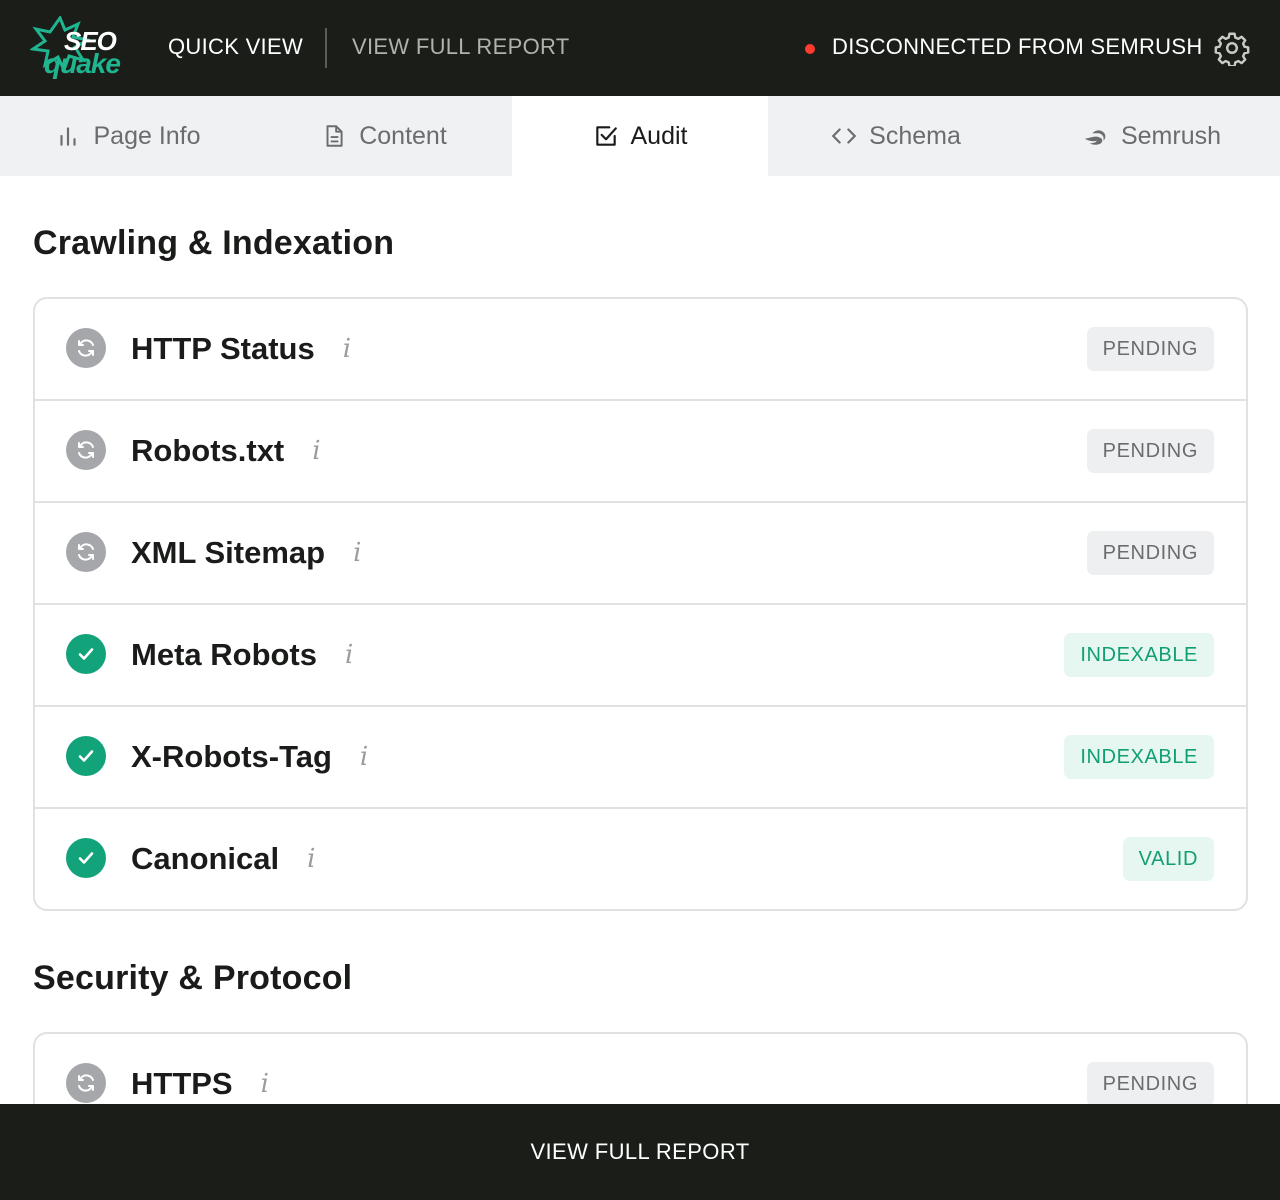 The height and width of the screenshot is (1200, 1280). What do you see at coordinates (208, 450) in the screenshot?
I see `audit-row-label: Robots.txt` at bounding box center [208, 450].